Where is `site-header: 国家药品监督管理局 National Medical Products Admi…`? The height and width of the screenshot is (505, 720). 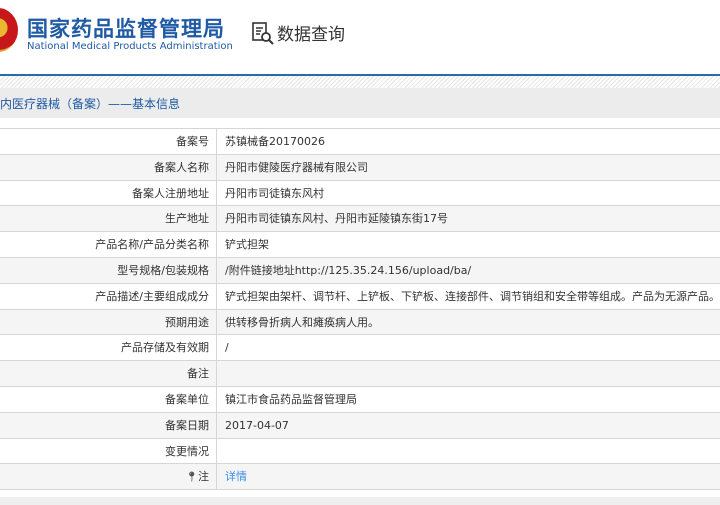 site-header: 国家药品监督管理局 National Medical Products Admi… is located at coordinates (360, 37).